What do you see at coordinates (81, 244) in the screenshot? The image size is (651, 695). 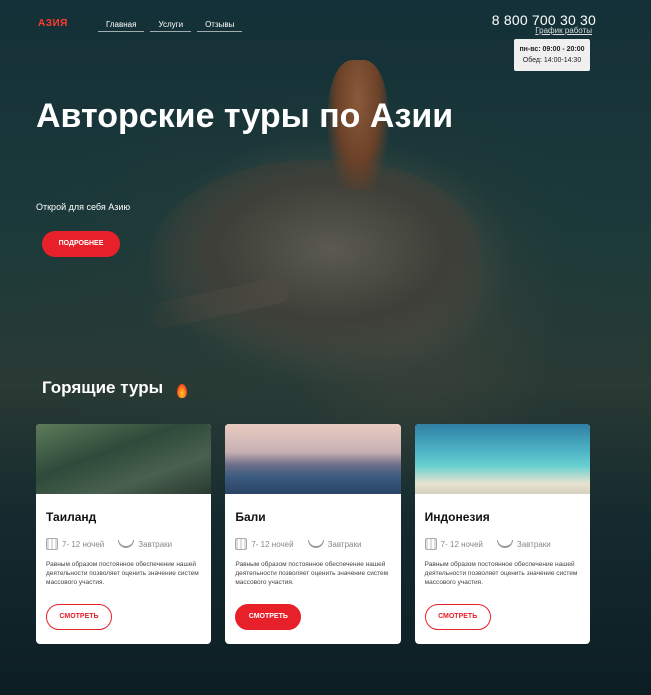 I see `more-button: ПОДРОБНЕЕ` at bounding box center [81, 244].